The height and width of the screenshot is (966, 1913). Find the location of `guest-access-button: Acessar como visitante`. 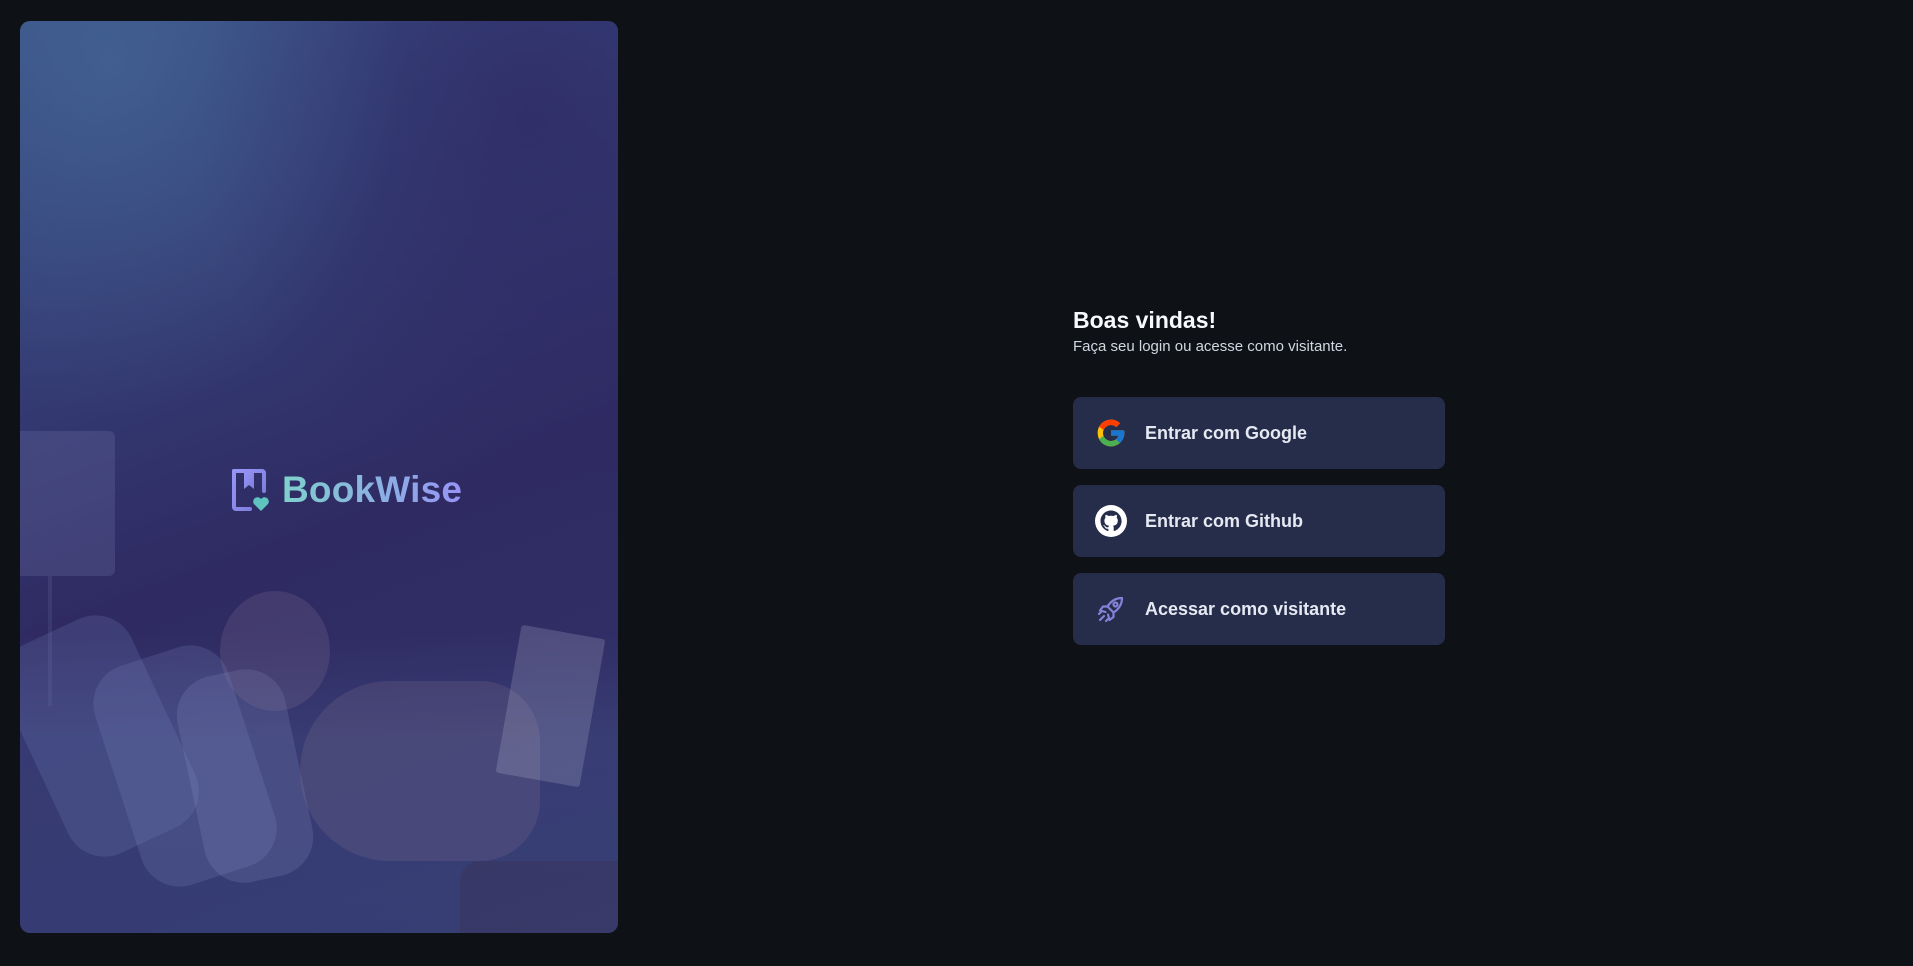

guest-access-button: Acessar como visitante is located at coordinates (1259, 609).